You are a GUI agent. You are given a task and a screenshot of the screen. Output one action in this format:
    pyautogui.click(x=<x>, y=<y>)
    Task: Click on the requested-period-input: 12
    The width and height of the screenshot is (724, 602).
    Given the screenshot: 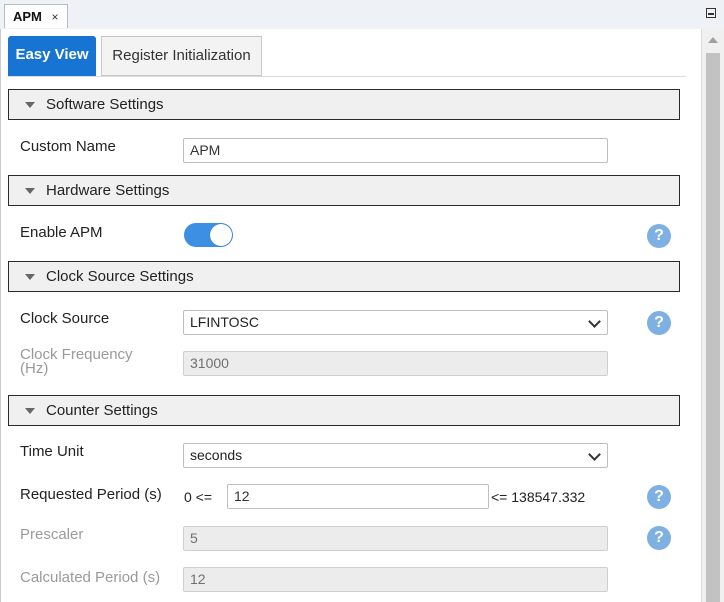 What is the action you would take?
    pyautogui.click(x=358, y=496)
    